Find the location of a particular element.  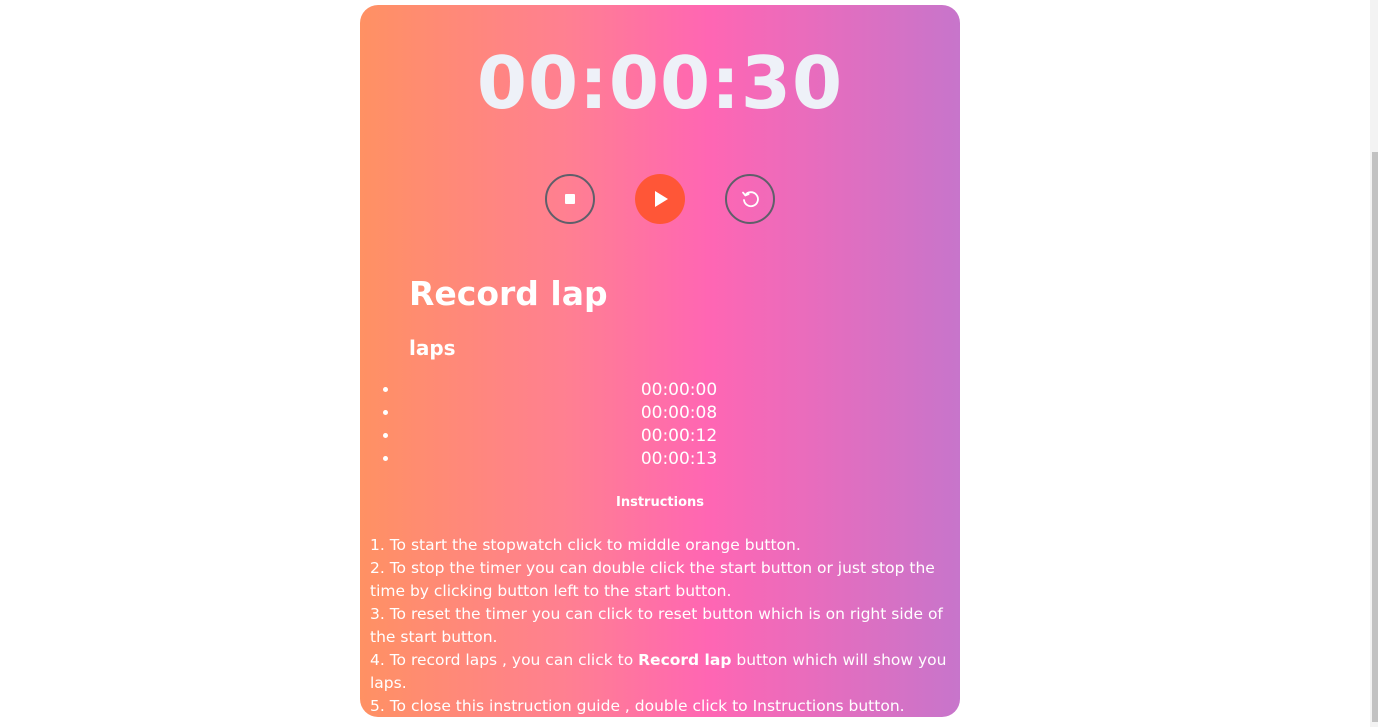

play-icon is located at coordinates (661, 199).